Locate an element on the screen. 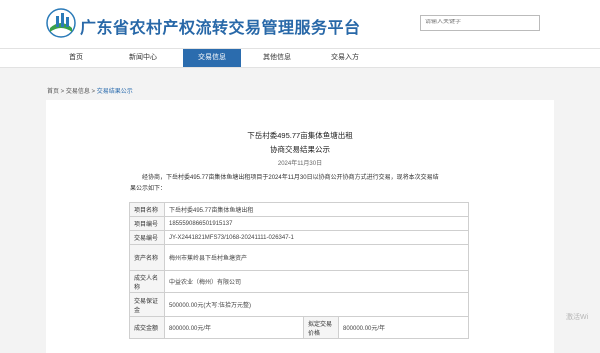 Image resolution: width=600 pixels, height=353 pixels. table-cell-value: JY-X2441821MFS73/1068-20241111-026347-1 is located at coordinates (316, 237).